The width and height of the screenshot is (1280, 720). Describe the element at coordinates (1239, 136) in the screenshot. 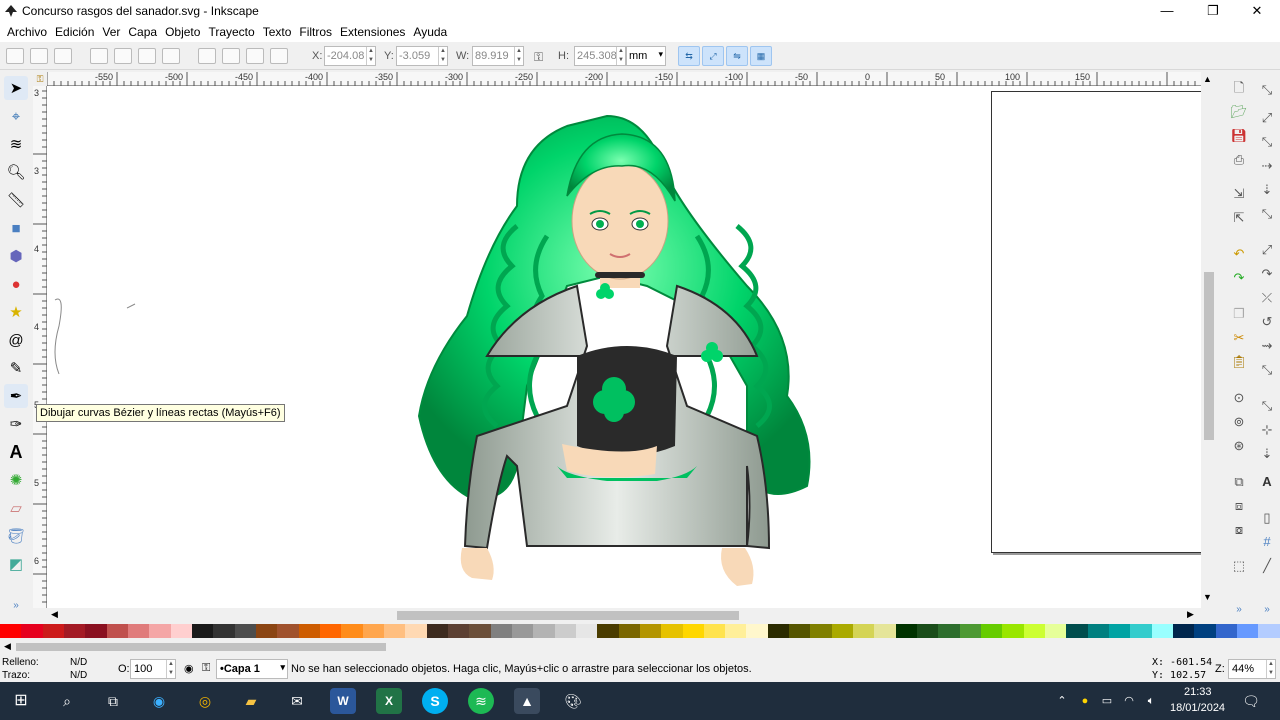

I see `save-document-icon: 💾︎` at that location.